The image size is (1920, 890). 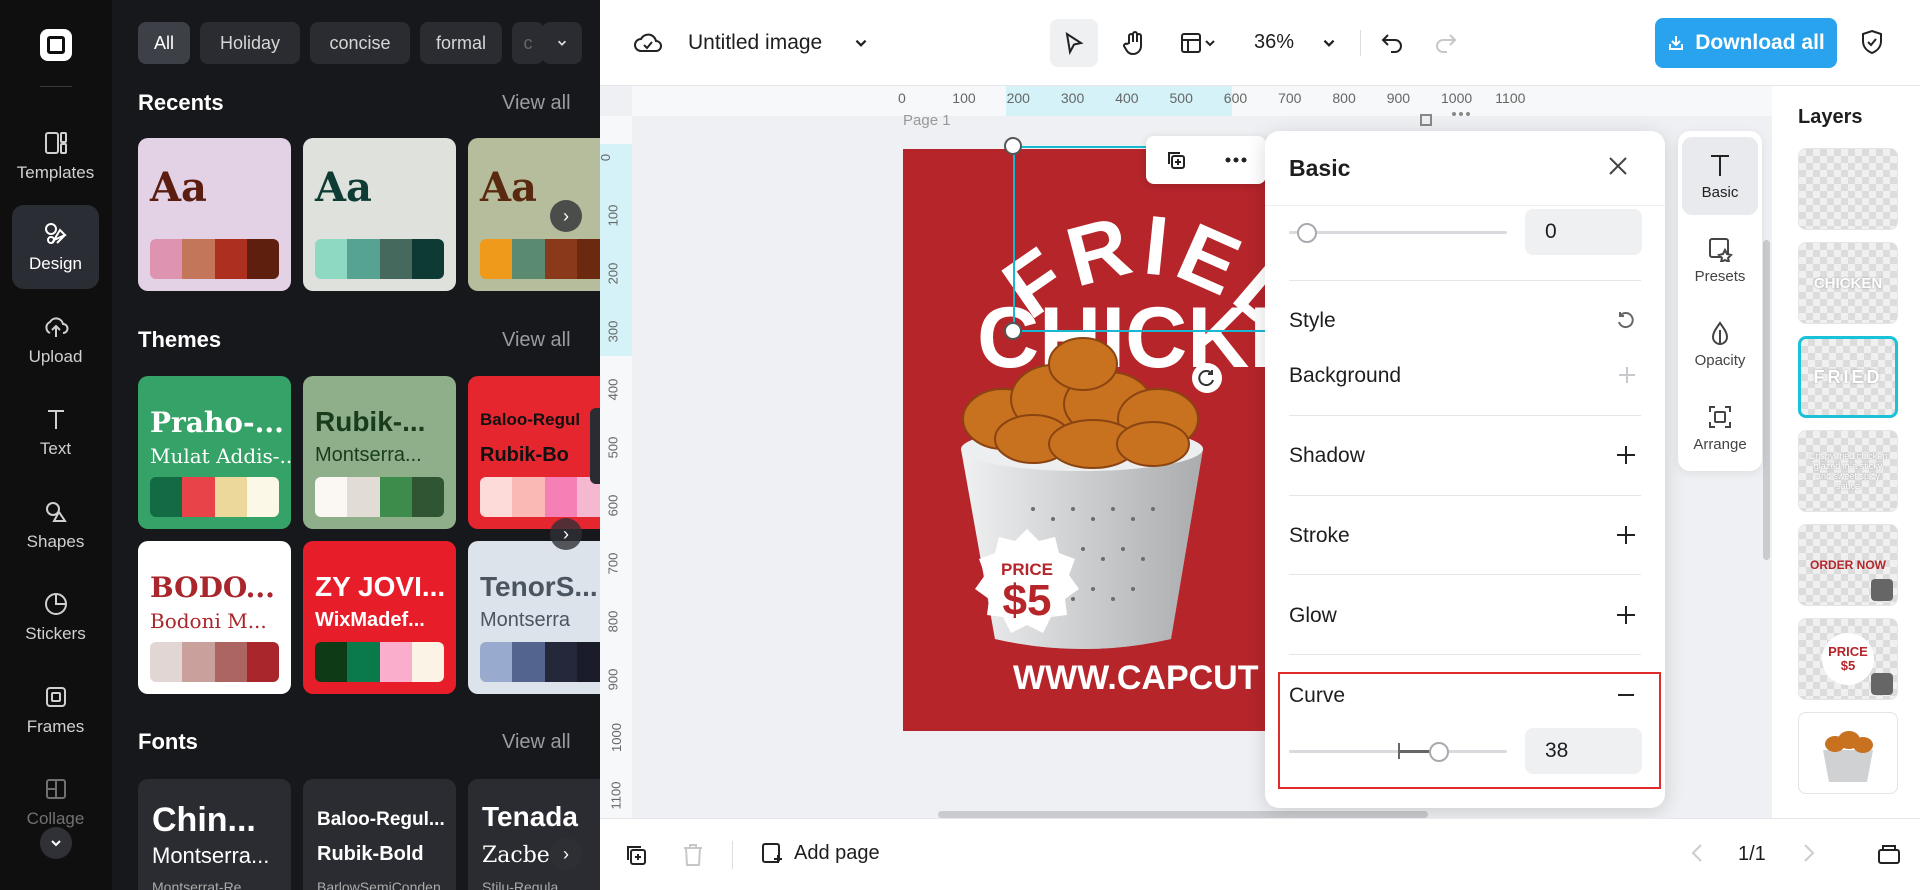 What do you see at coordinates (1626, 617) in the screenshot?
I see `add-glow-button` at bounding box center [1626, 617].